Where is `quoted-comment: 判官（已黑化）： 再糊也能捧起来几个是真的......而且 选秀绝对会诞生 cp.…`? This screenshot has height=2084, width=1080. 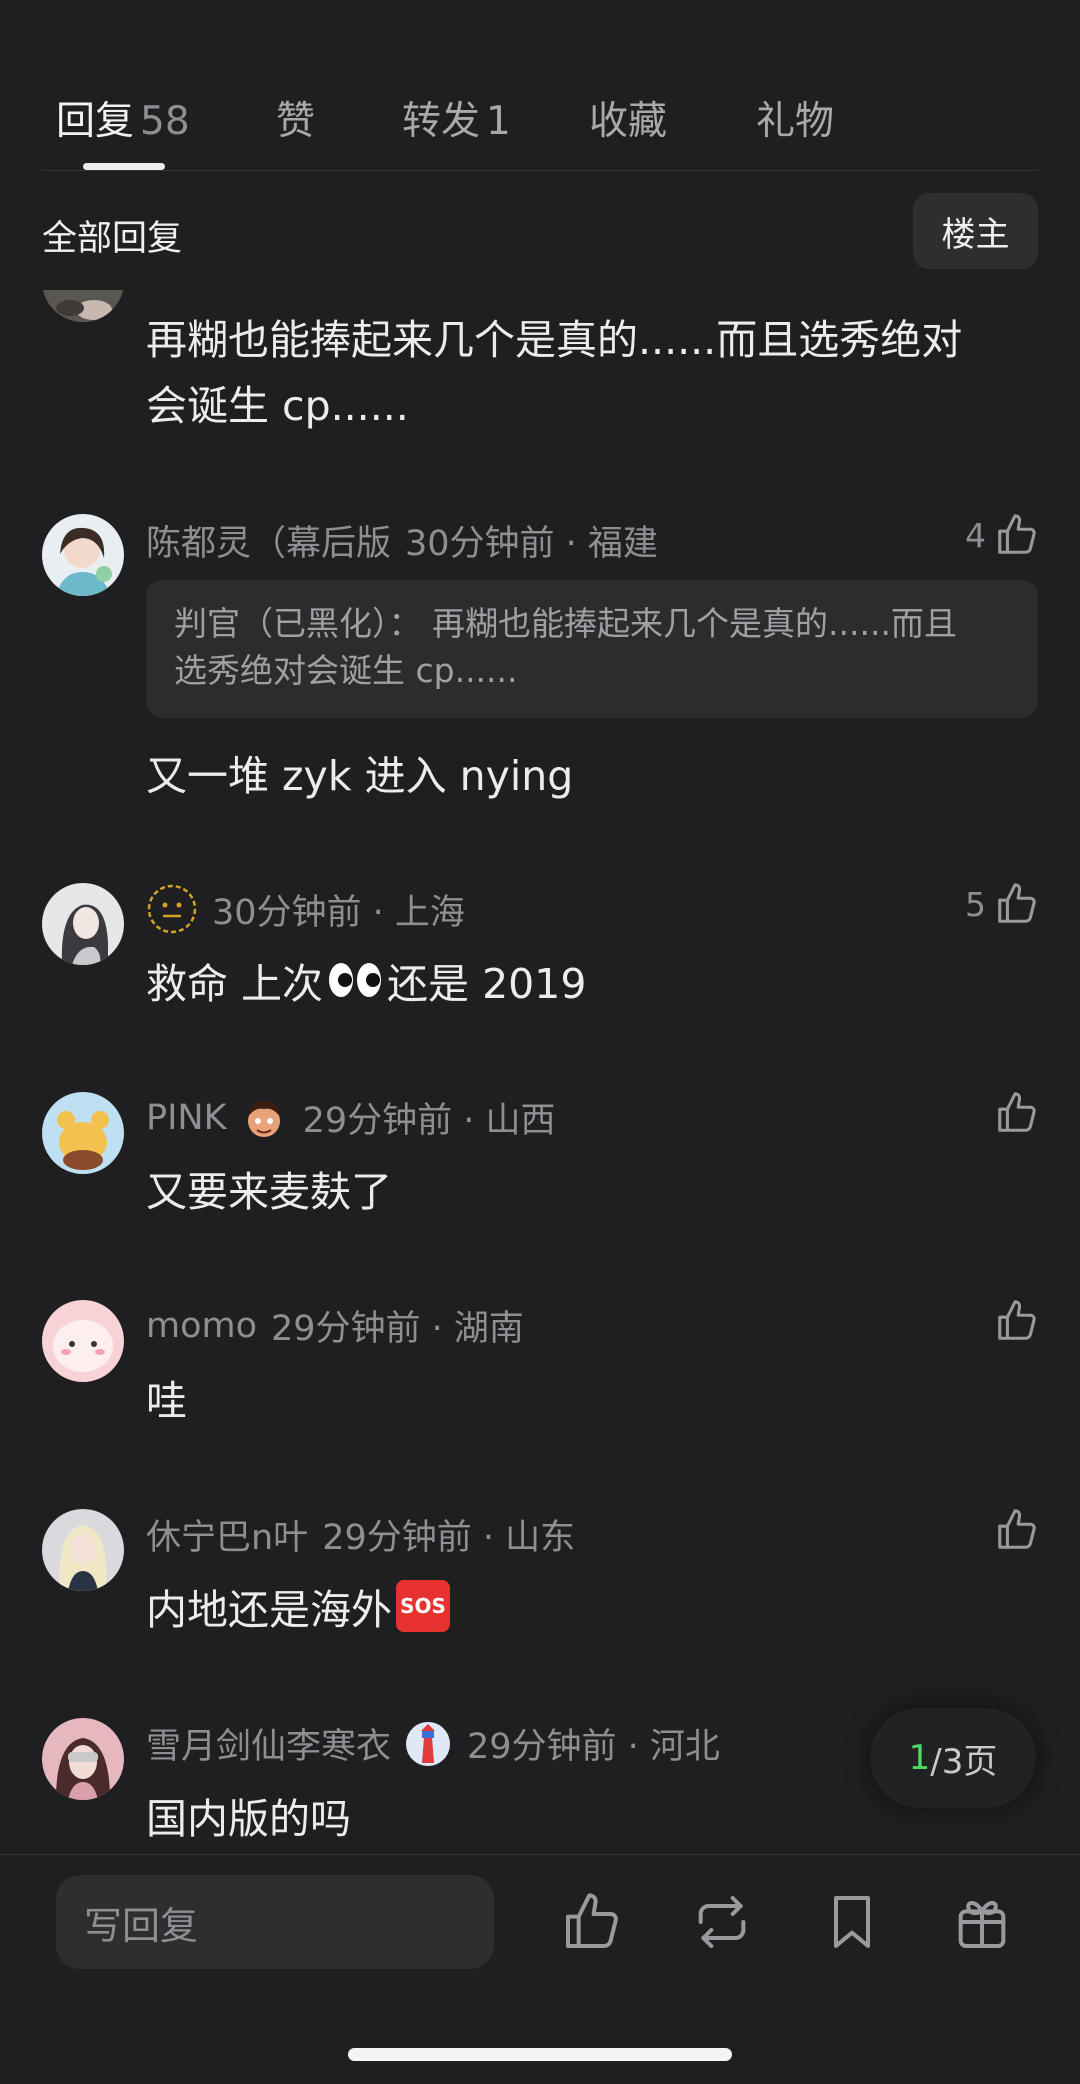 quoted-comment: 判官（已黑化）： 再糊也能捧起来几个是真的......而且 选秀绝对会诞生 cp.… is located at coordinates (592, 649).